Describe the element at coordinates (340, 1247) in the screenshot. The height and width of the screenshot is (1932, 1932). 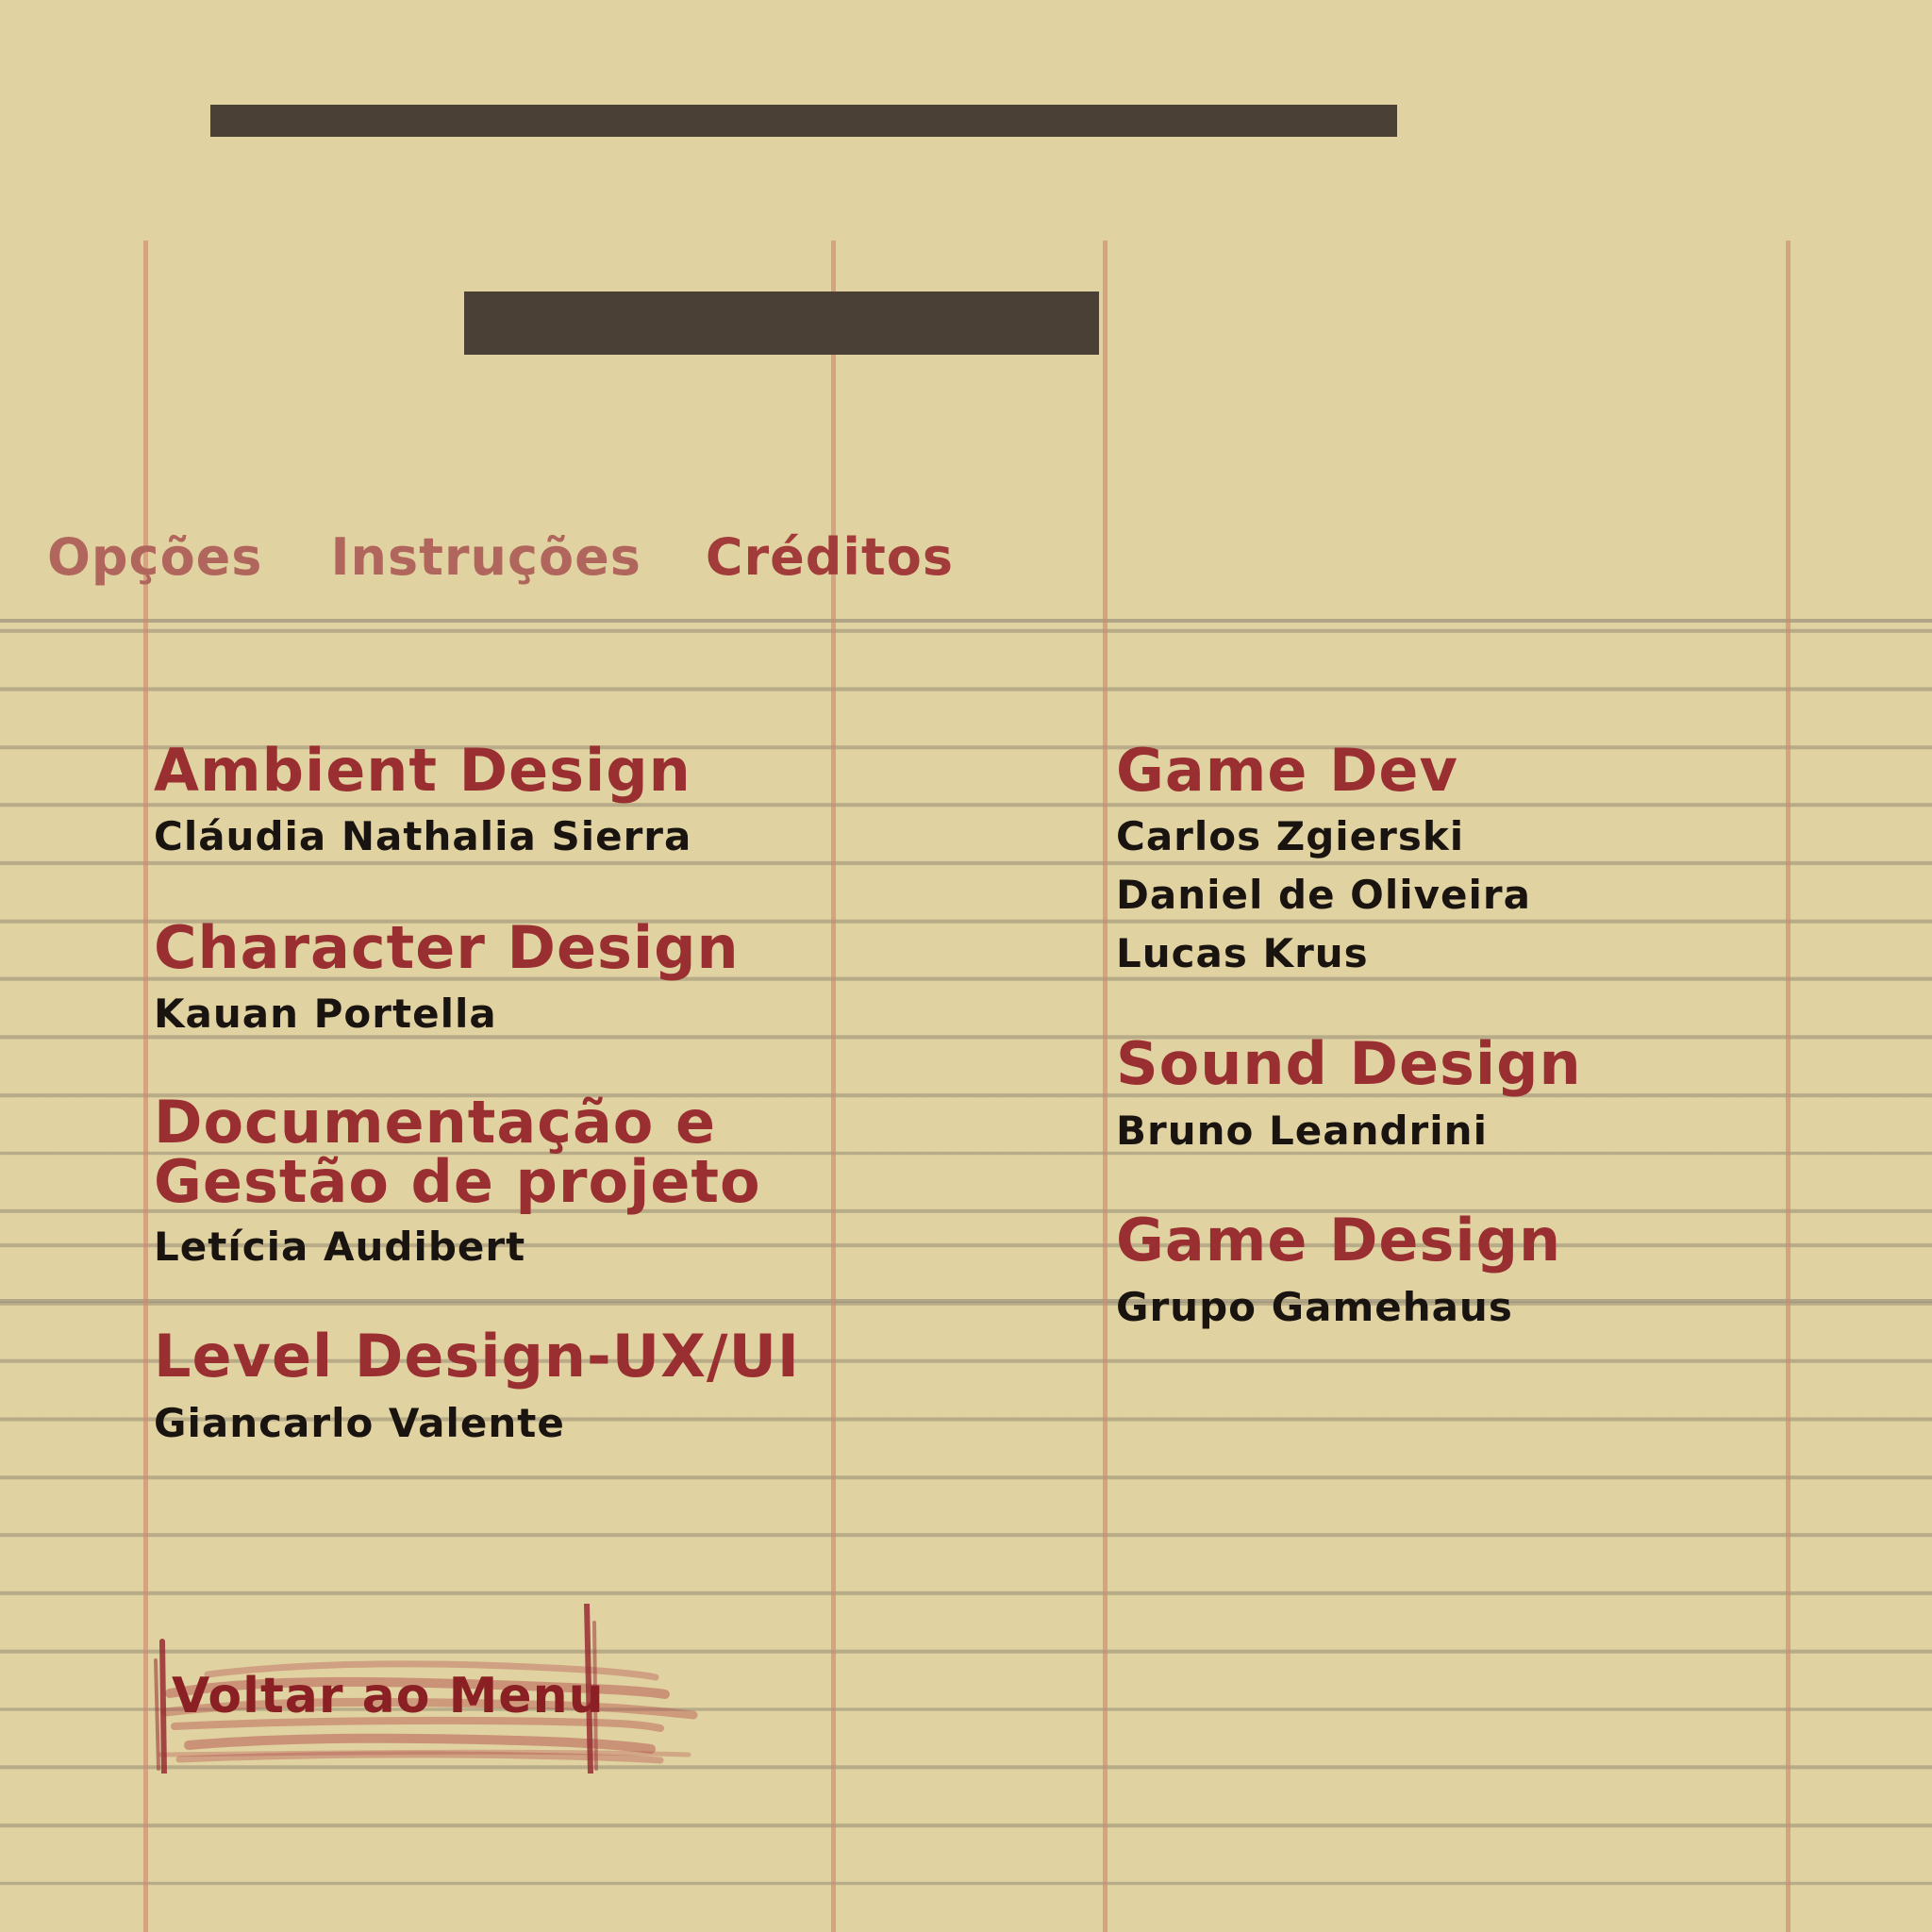
I see `credit-name: Letícia Audibert` at that location.